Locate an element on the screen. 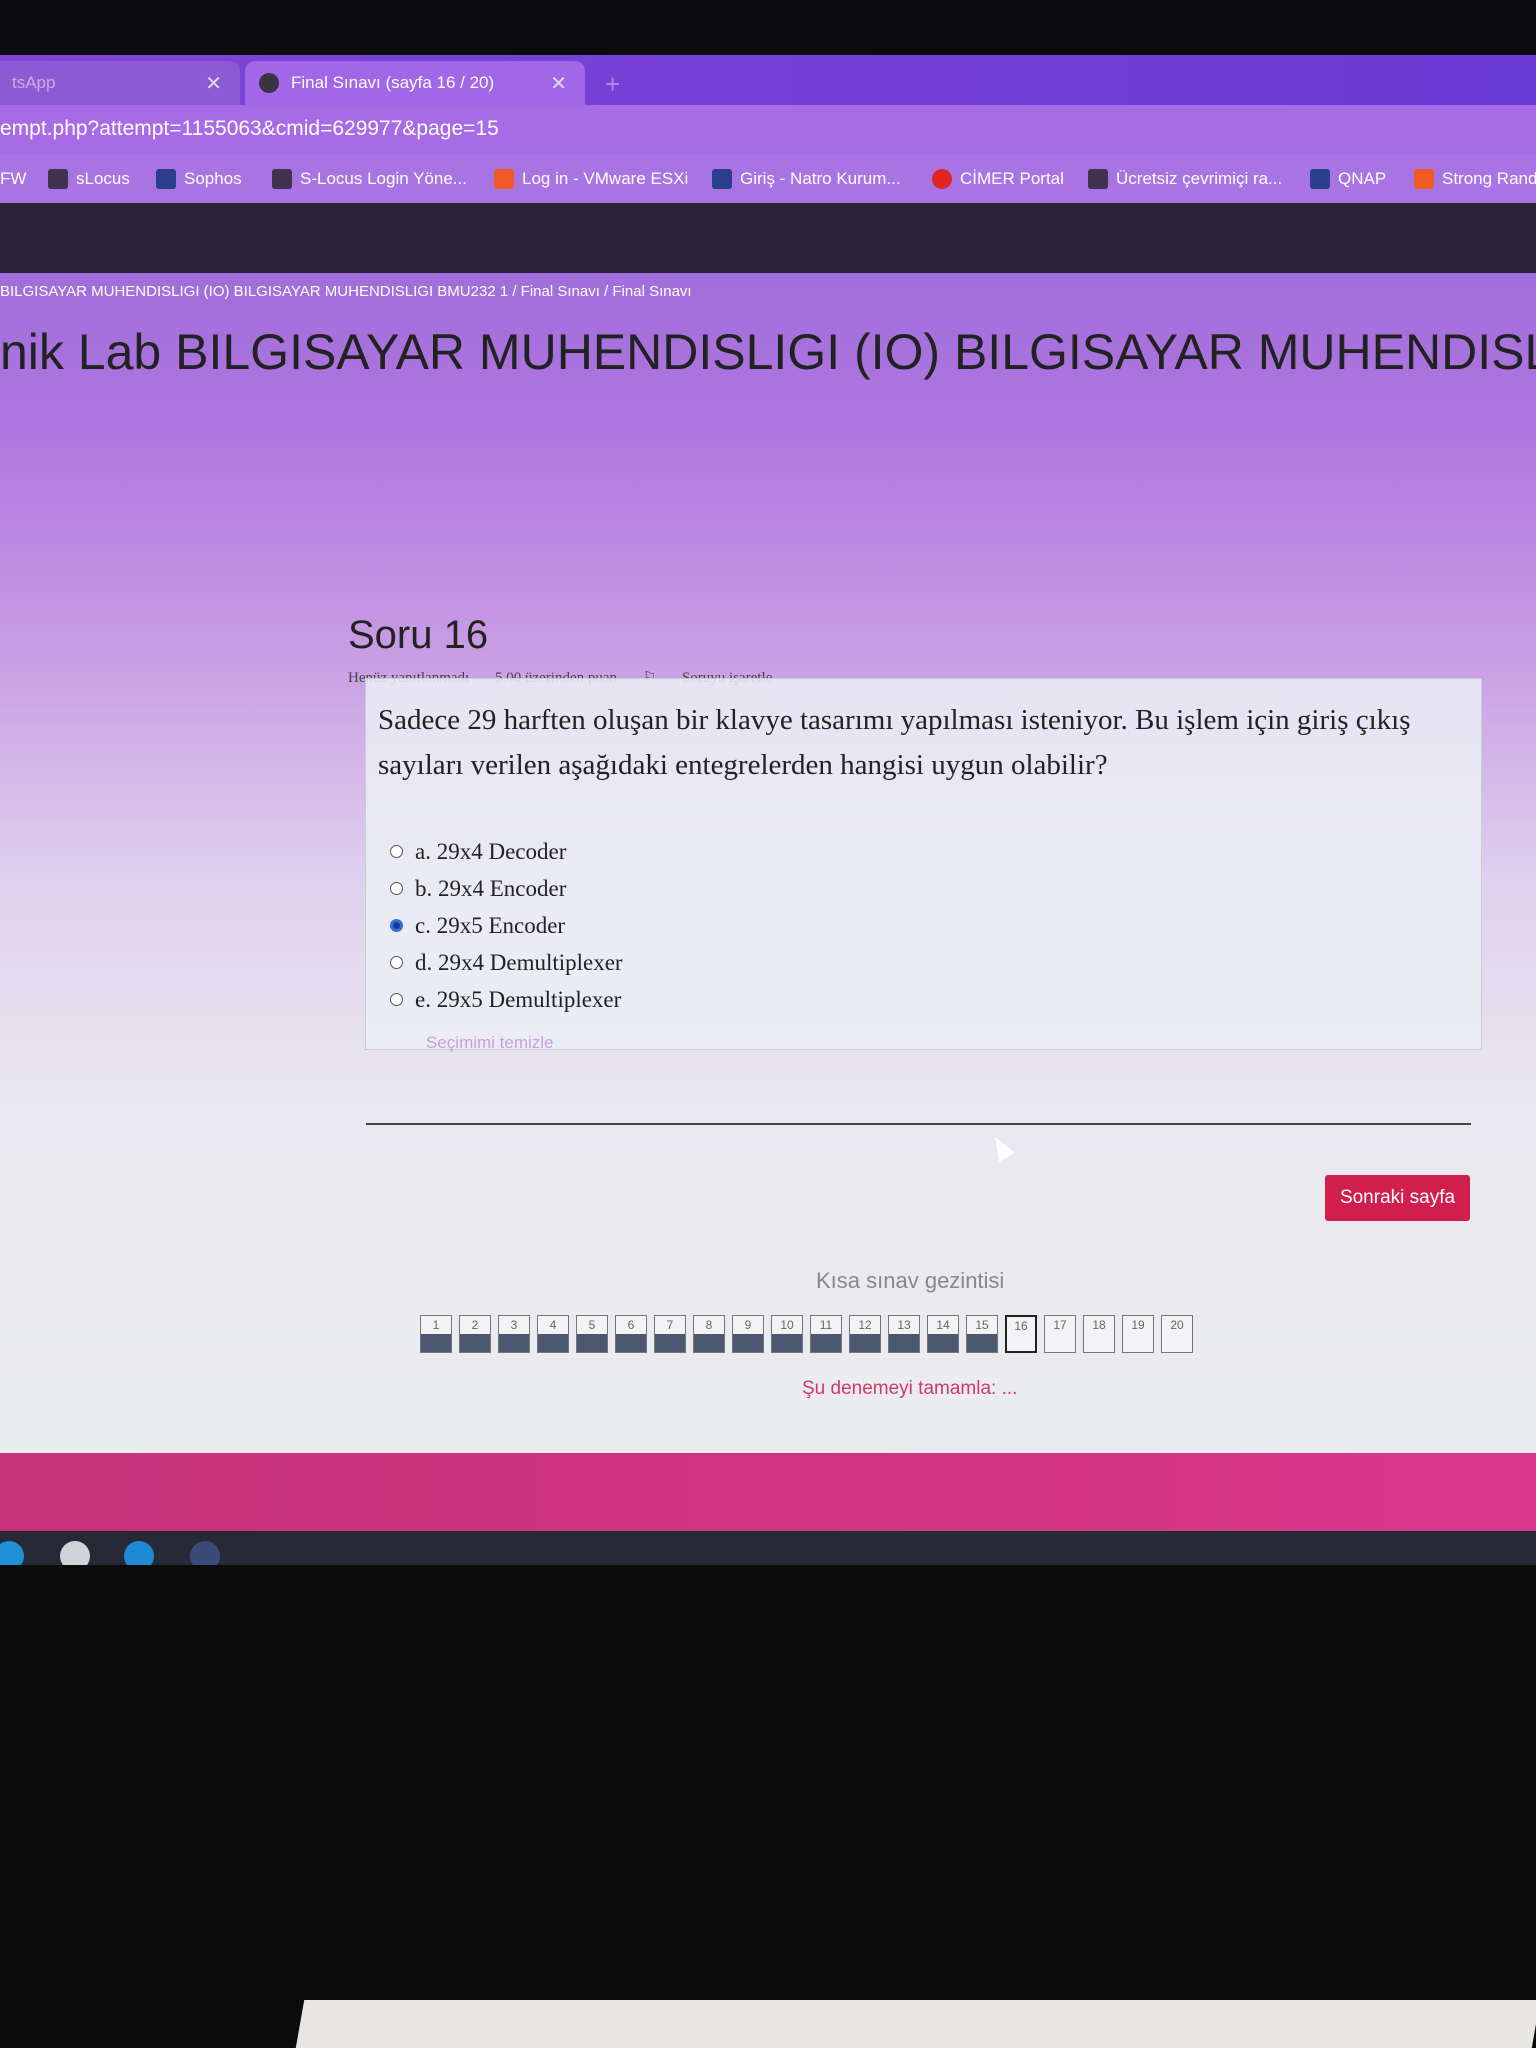  quiz-nav-button: 8 is located at coordinates (709, 1334).